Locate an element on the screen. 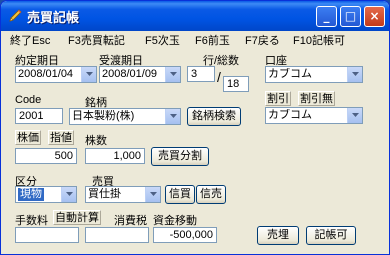 This screenshot has width=390, height=255. stock-search-button: 銘柄検索 is located at coordinates (214, 116).